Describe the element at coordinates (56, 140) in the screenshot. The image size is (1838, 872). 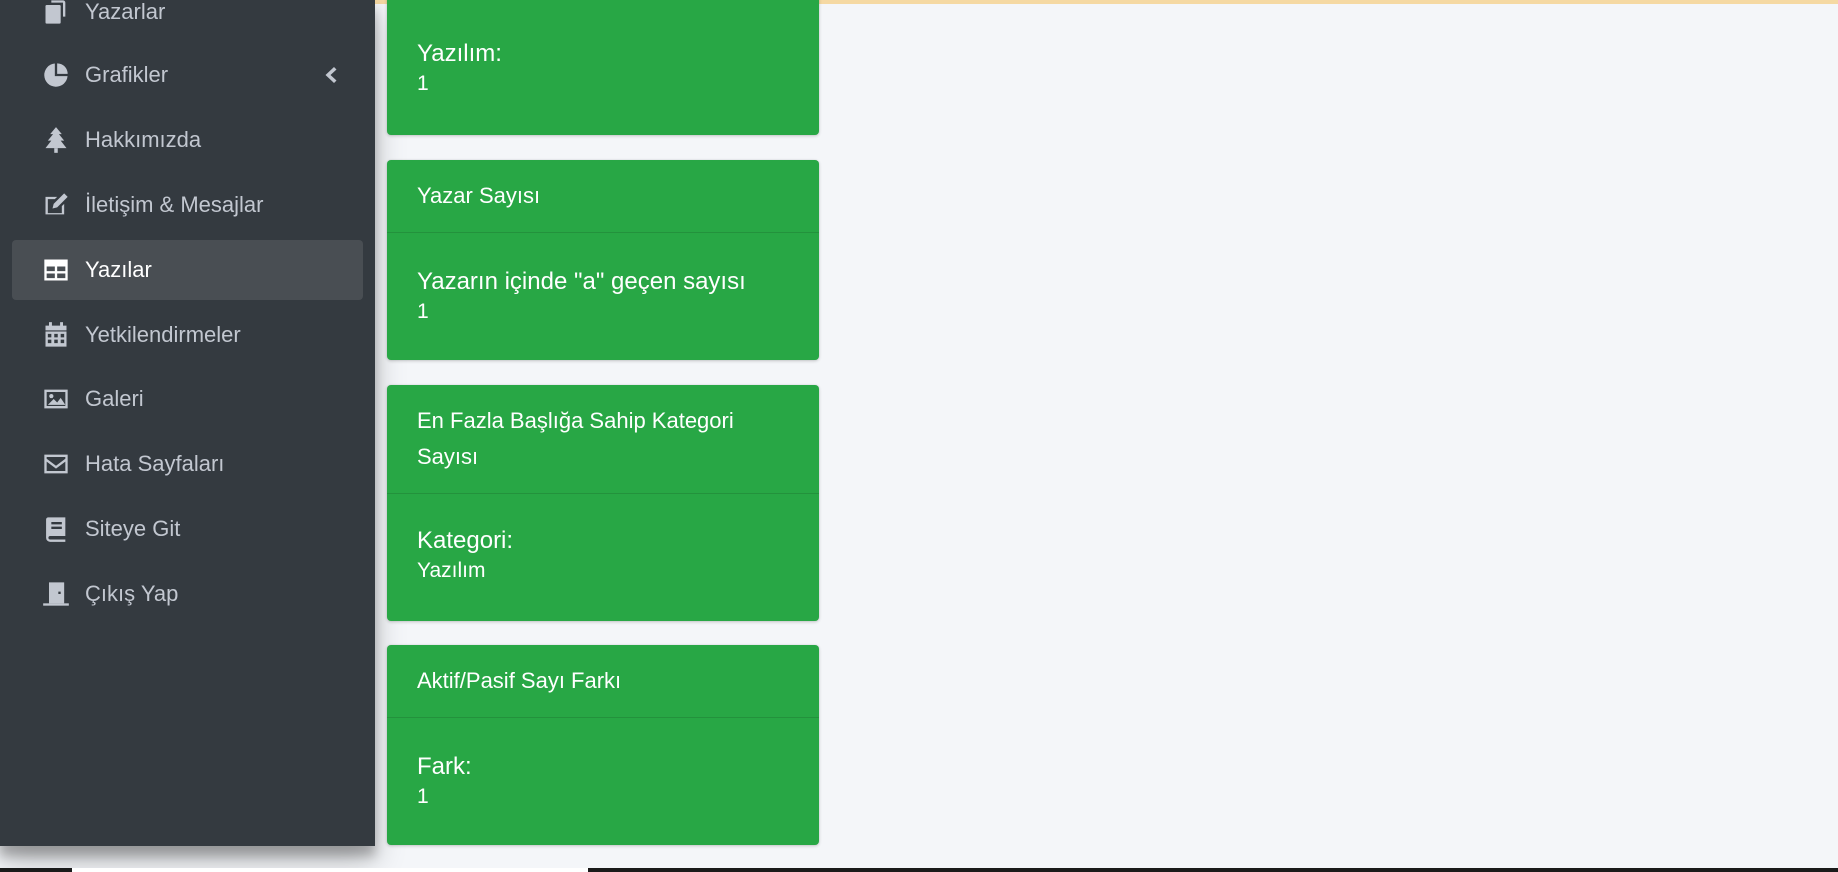
I see `tree-icon` at that location.